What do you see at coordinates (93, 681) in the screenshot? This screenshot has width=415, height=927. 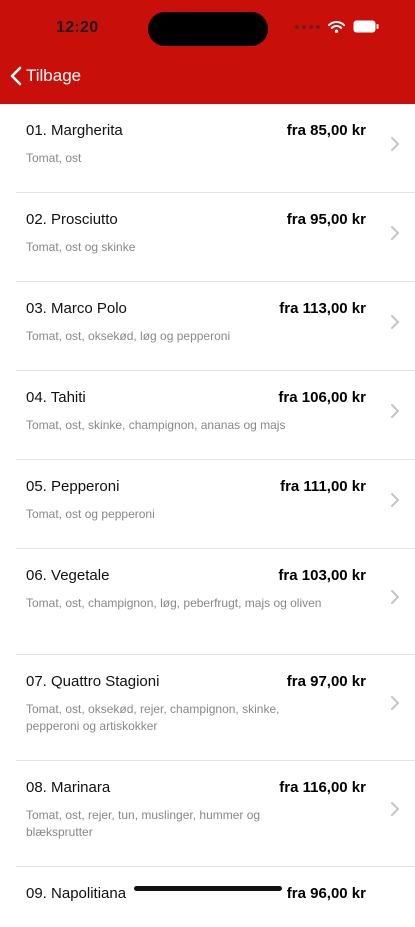 I see `item-name: 07. Quattro Stagioni` at bounding box center [93, 681].